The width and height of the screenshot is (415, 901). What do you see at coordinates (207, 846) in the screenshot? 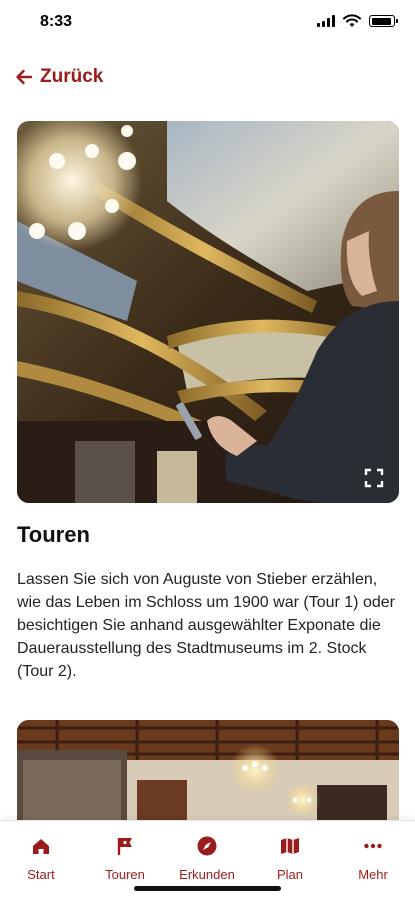
I see `compass-icon` at bounding box center [207, 846].